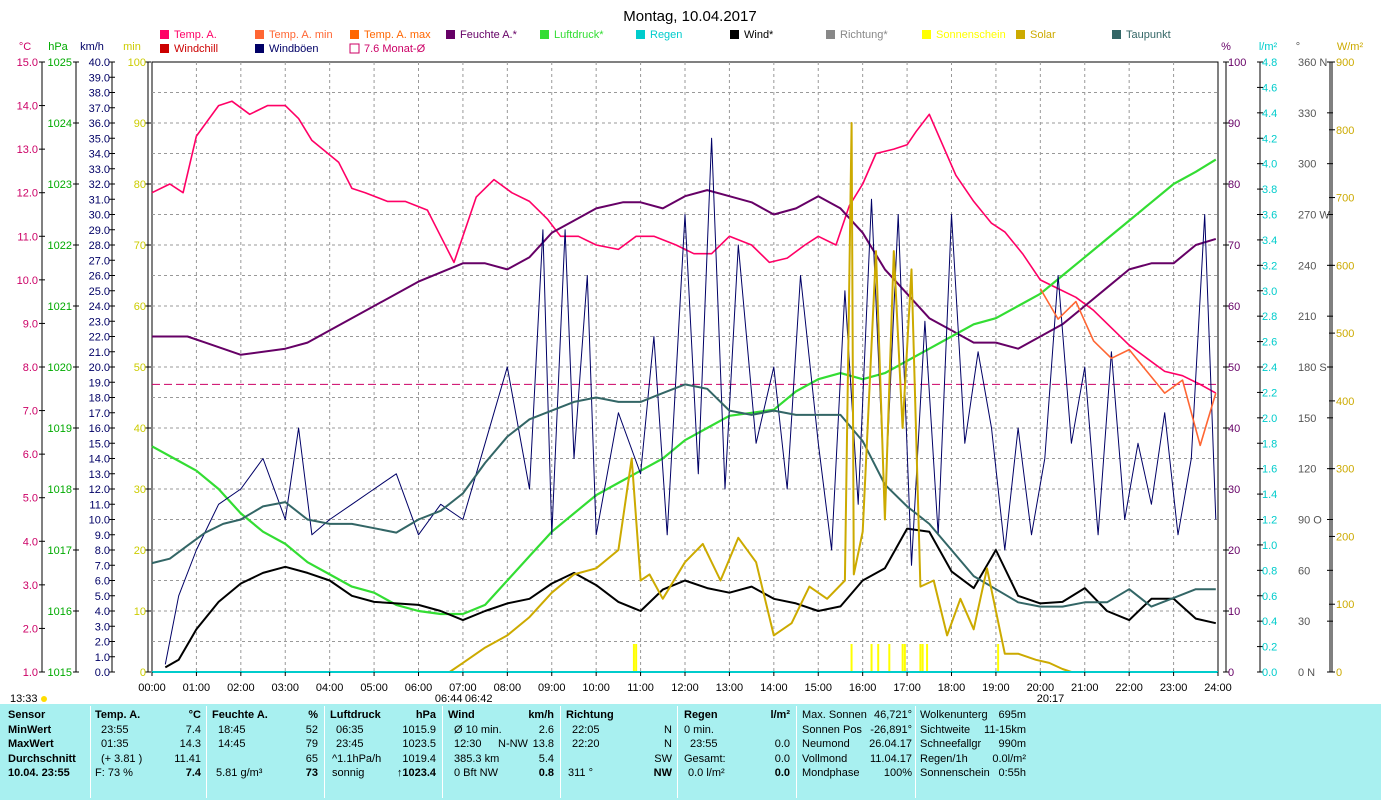 This screenshot has height=800, width=1381. What do you see at coordinates (27, 63) in the screenshot?
I see `temp-axis-tick-label: 15.0` at bounding box center [27, 63].